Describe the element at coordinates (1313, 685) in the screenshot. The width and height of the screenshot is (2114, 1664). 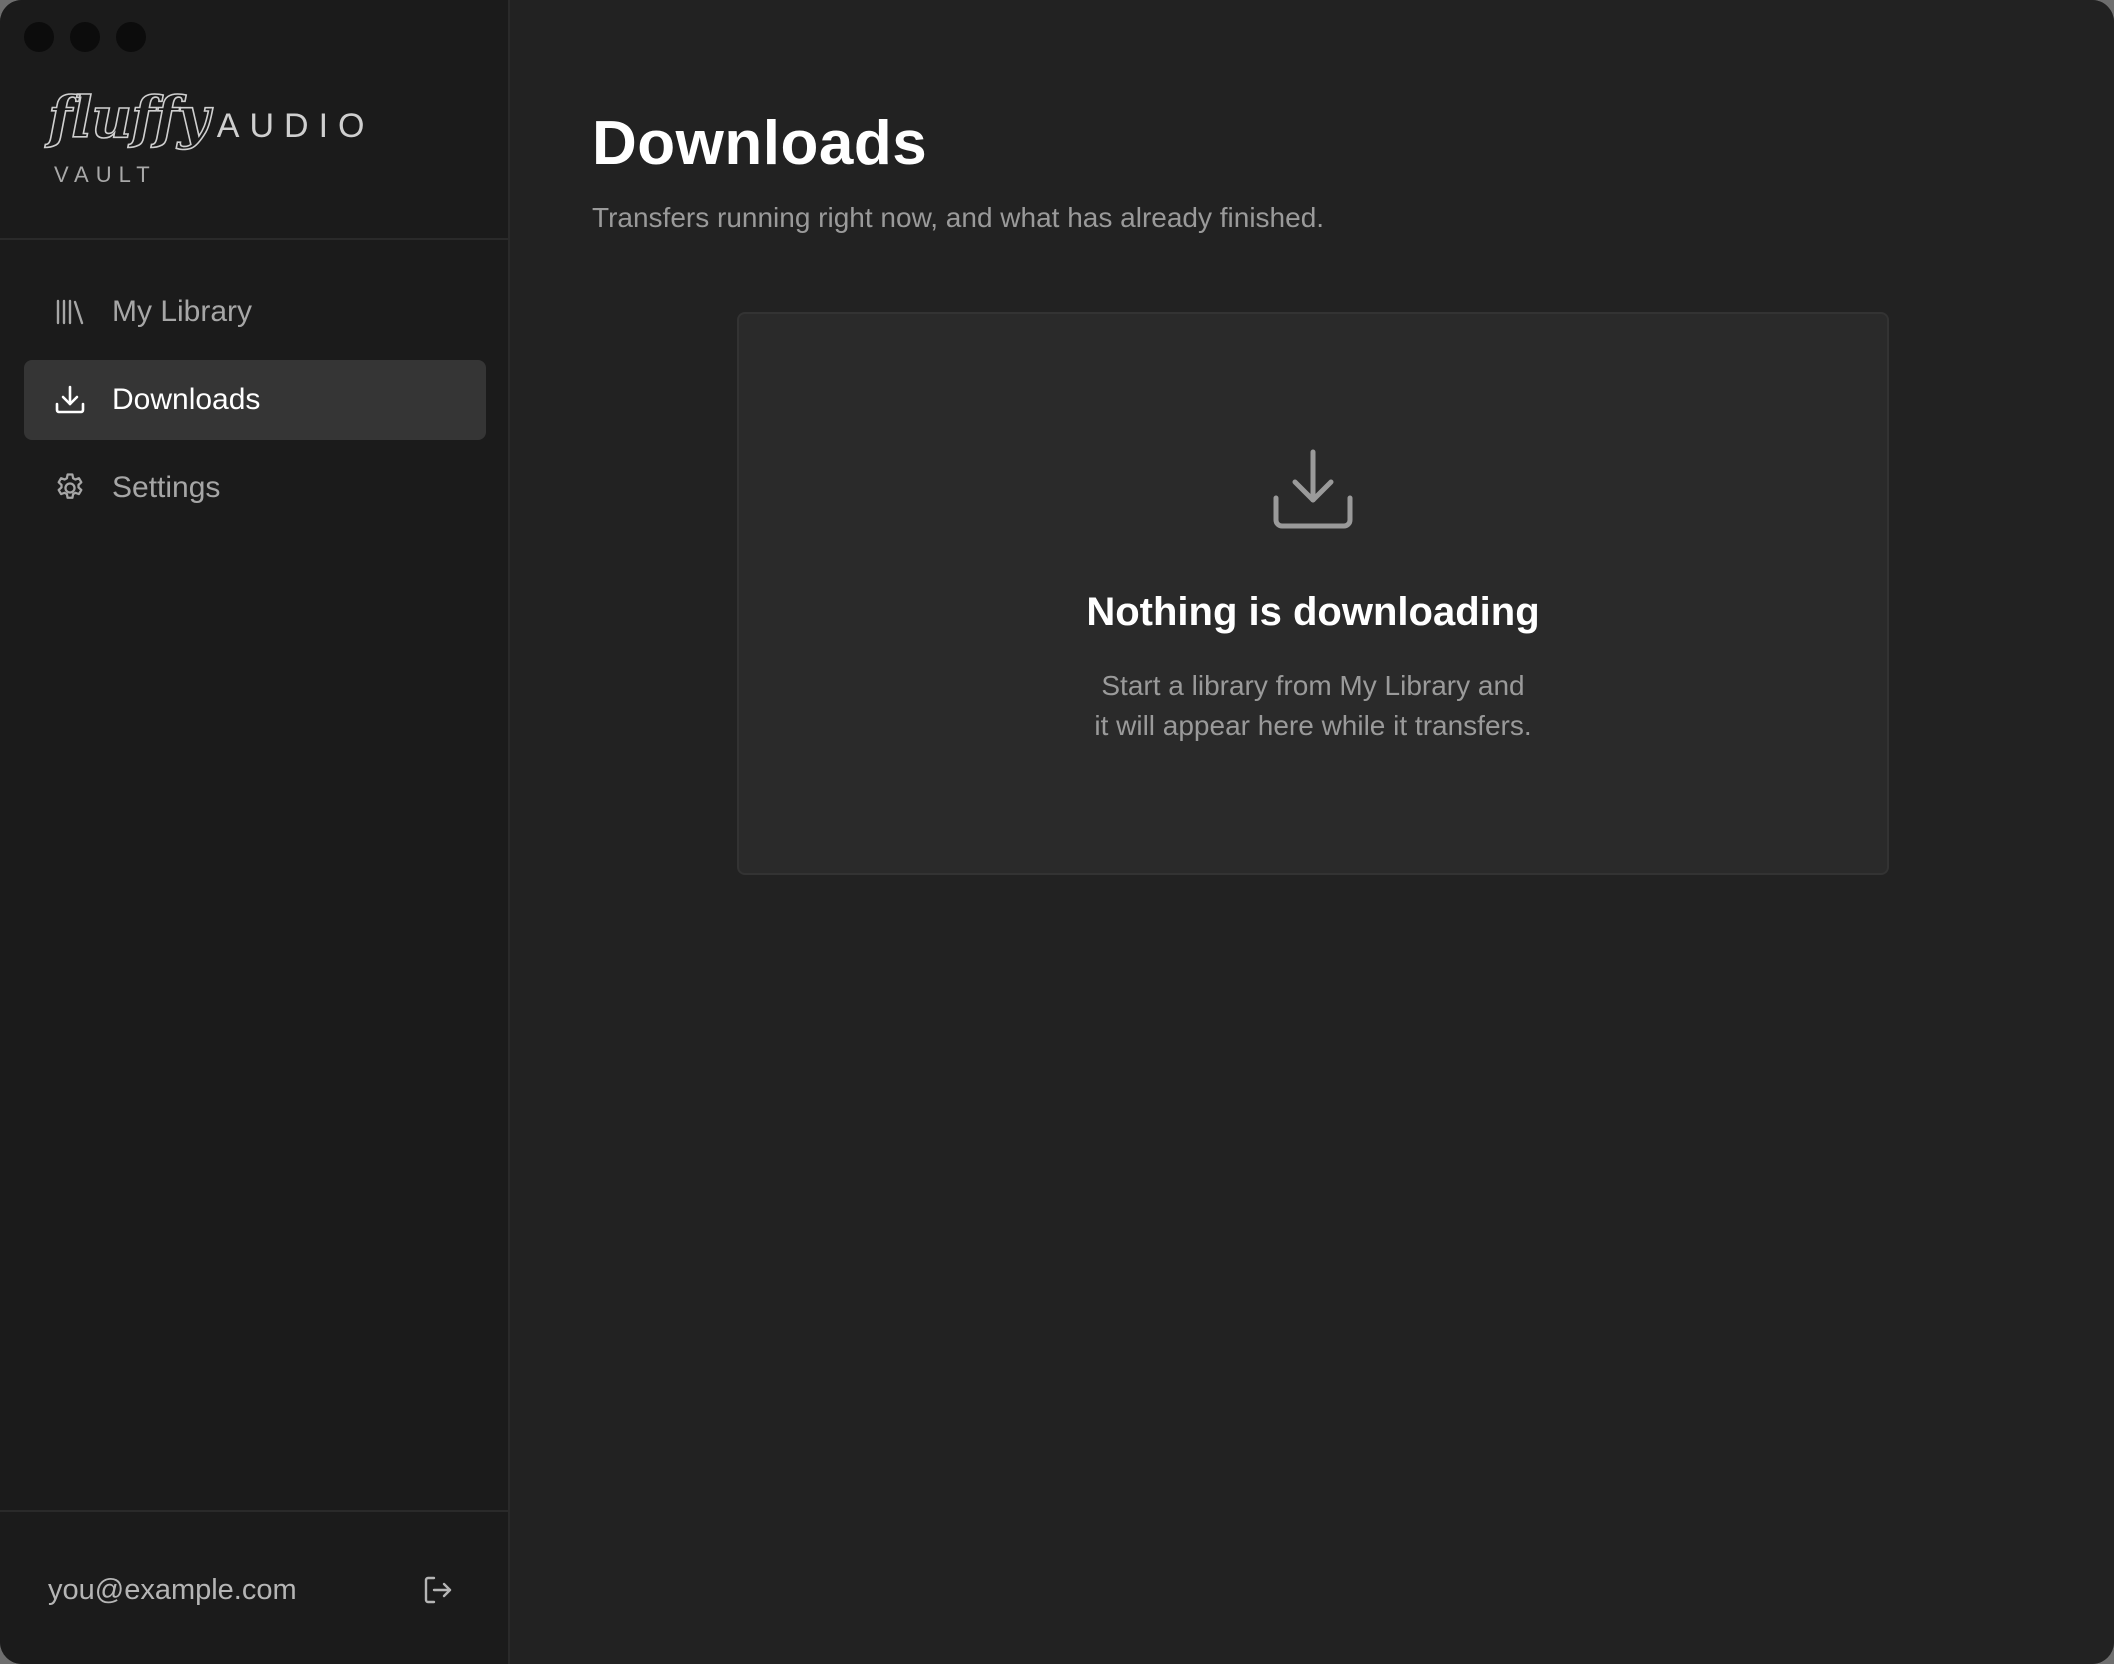
I see `empty-state-line-1: Start a library from My Library and` at that location.